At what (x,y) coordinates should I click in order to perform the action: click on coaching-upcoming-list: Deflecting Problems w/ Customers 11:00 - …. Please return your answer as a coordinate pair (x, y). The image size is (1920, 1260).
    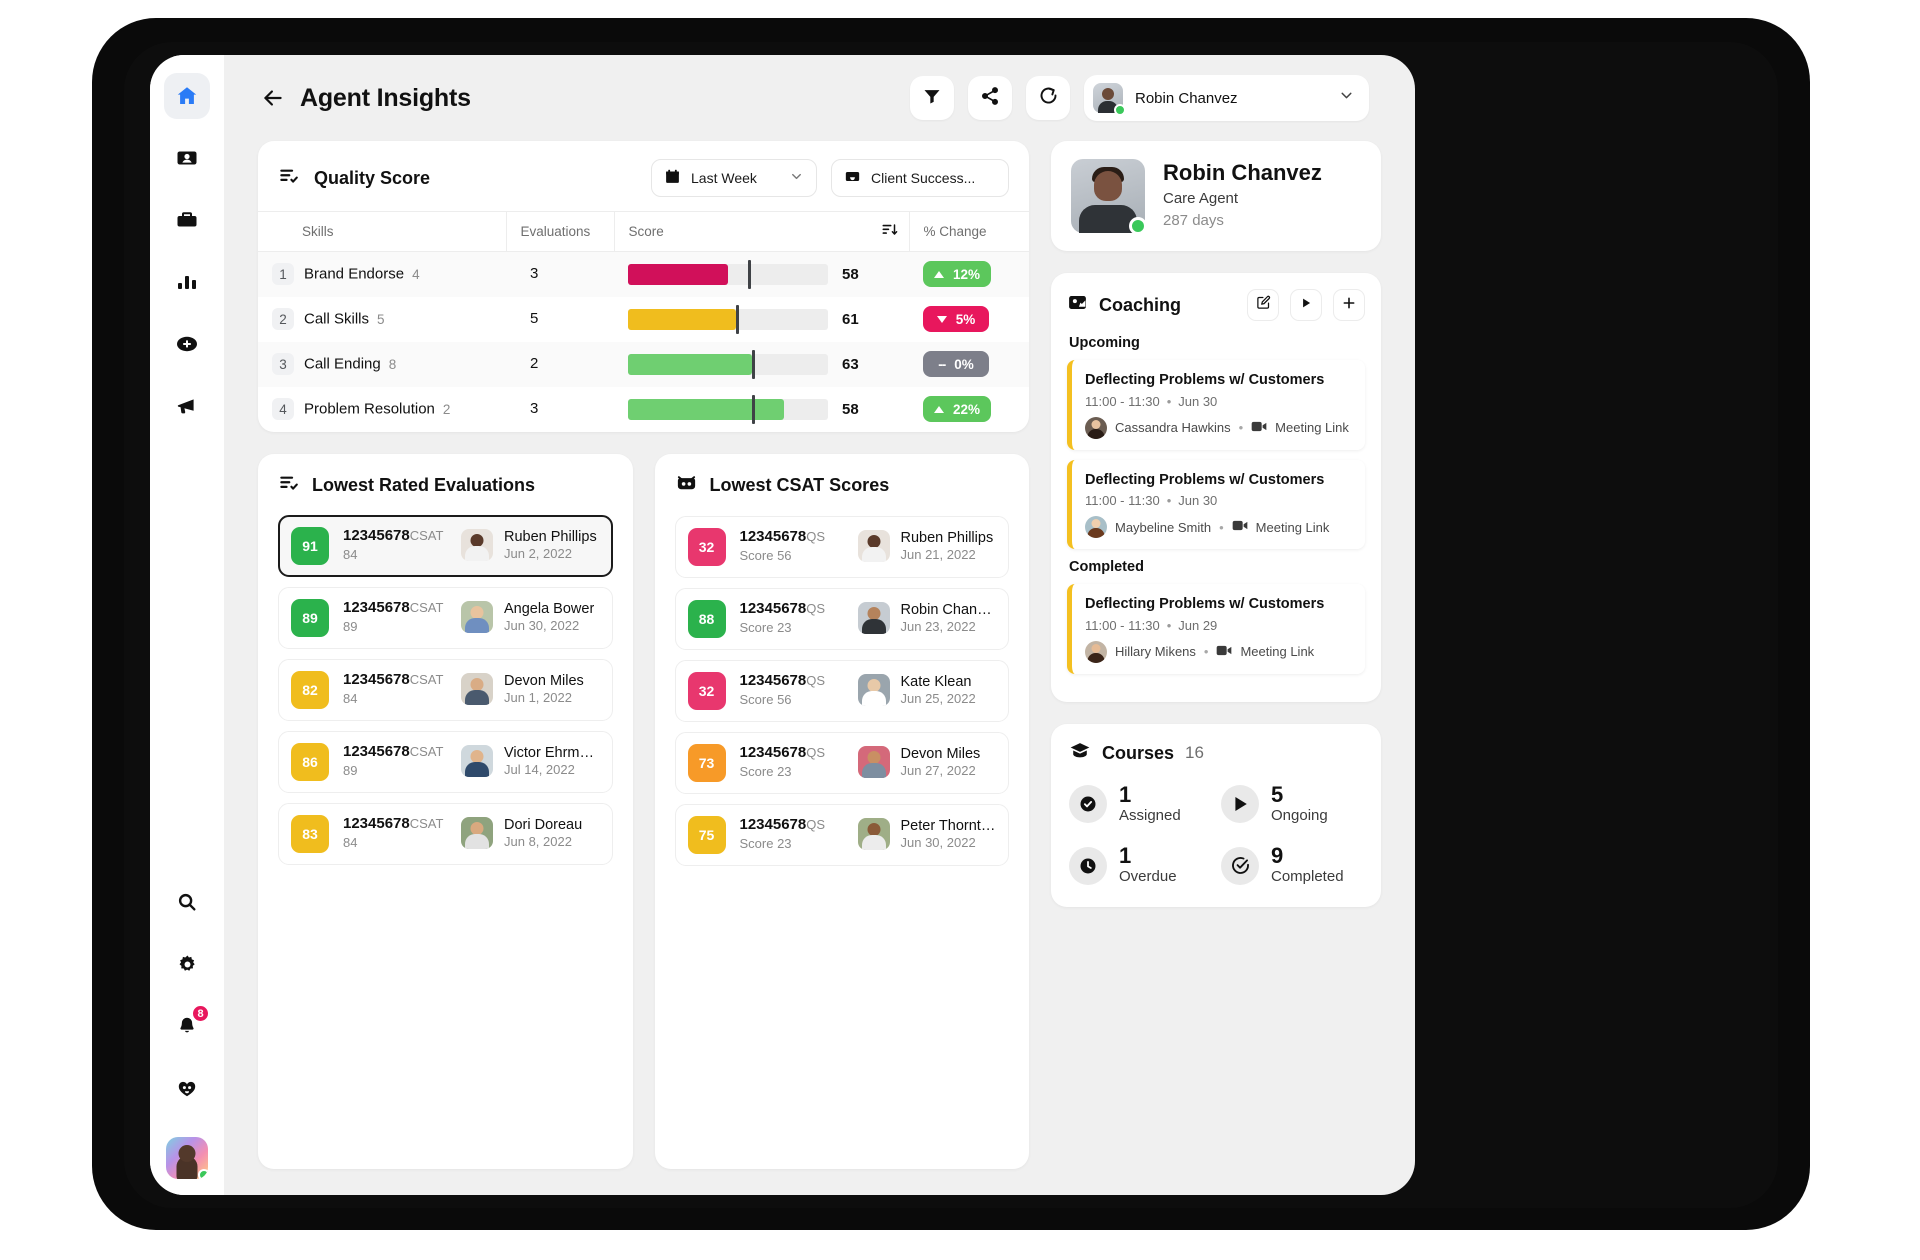
    Looking at the image, I should click on (1216, 455).